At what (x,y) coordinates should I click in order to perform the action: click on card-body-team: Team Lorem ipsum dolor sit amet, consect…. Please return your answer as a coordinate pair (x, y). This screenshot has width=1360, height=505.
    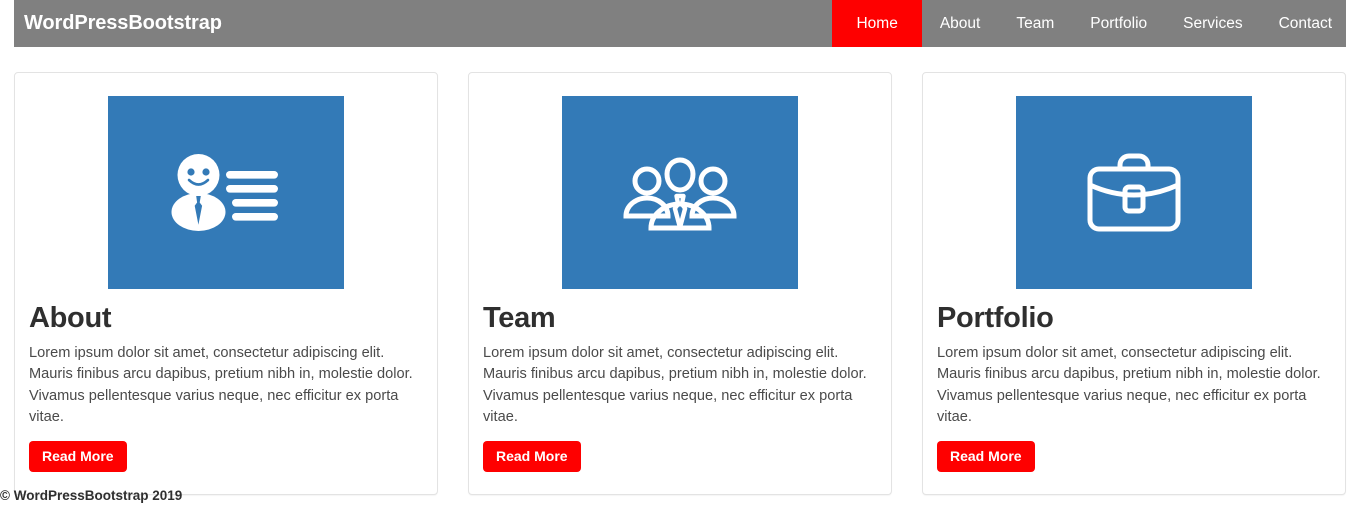
    Looking at the image, I should click on (680, 391).